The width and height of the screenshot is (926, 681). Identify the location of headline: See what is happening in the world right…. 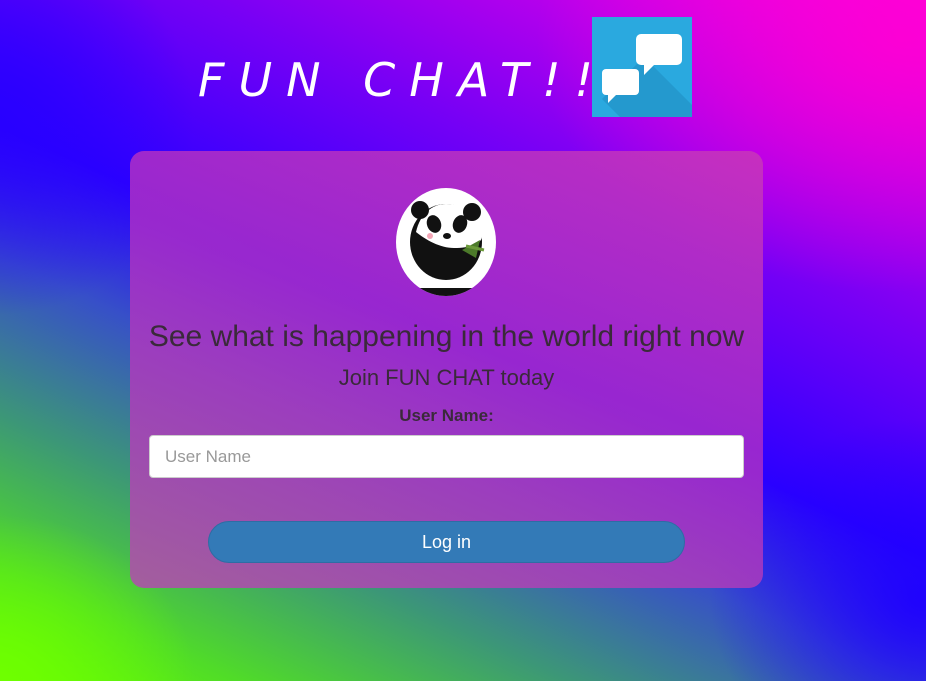
(446, 336).